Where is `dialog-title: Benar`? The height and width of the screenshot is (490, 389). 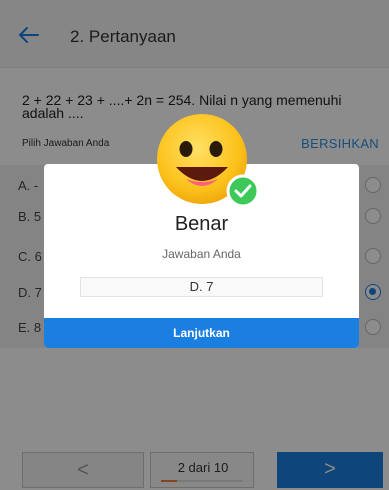 dialog-title: Benar is located at coordinates (201, 224).